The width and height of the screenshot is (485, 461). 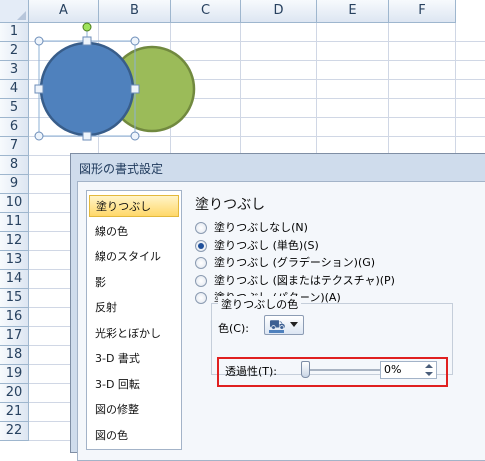 I want to click on transparency-row: 透過性(T): 0%, so click(x=329, y=369).